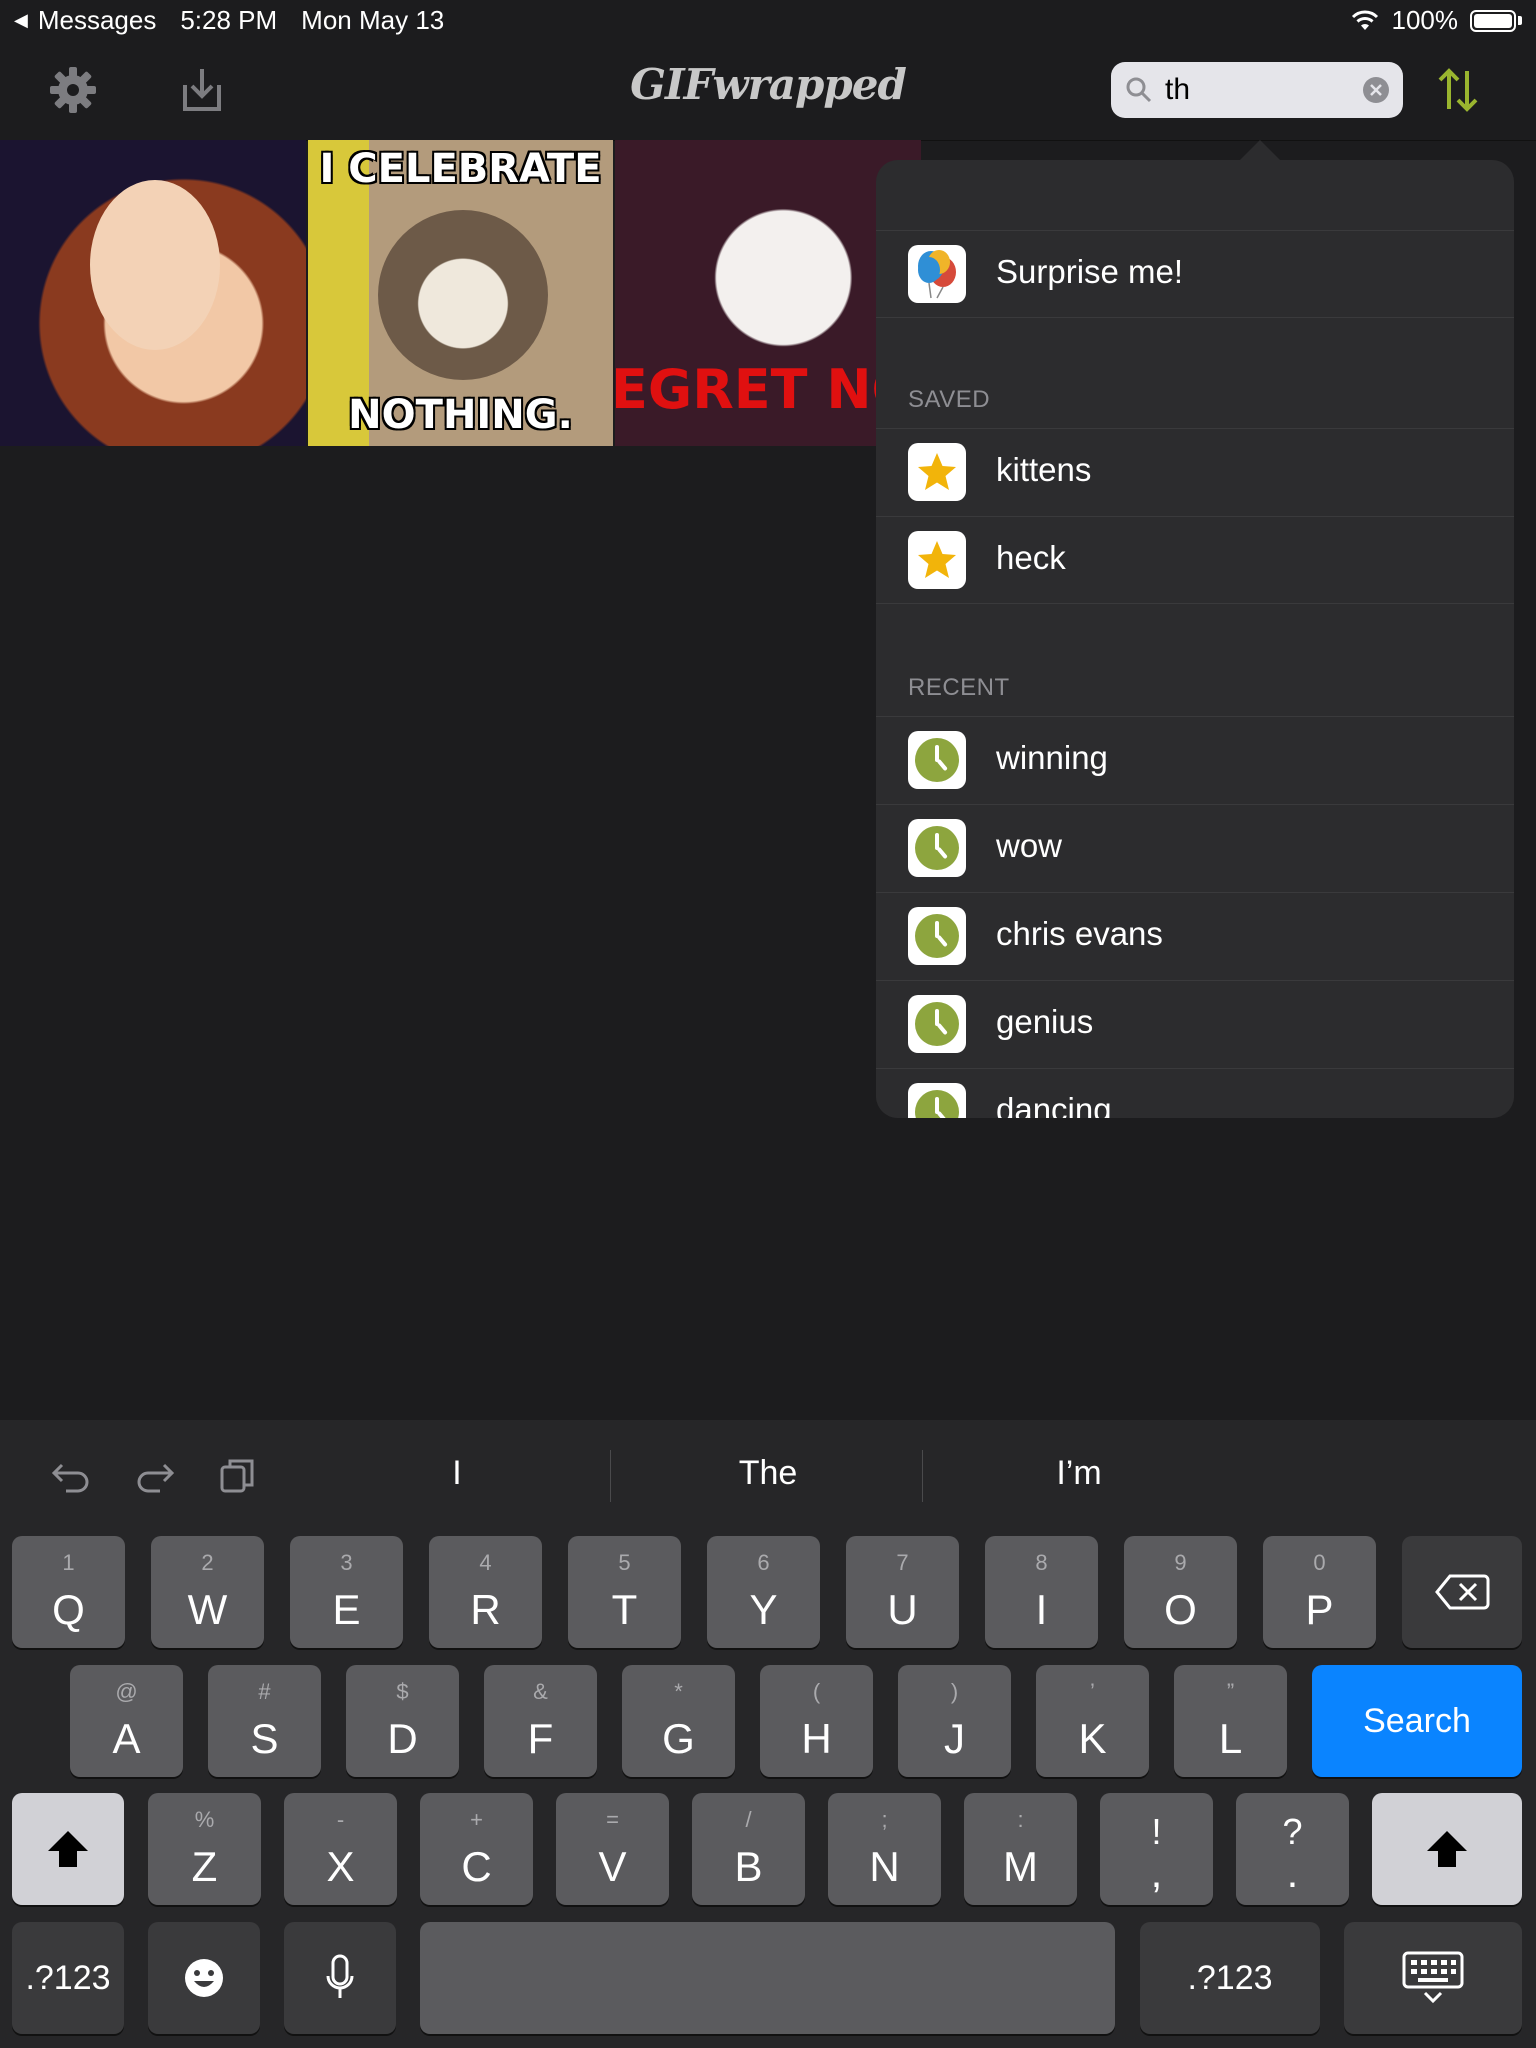 The width and height of the screenshot is (1536, 2048). Describe the element at coordinates (457, 1473) in the screenshot. I see `suggestion-word: I` at that location.